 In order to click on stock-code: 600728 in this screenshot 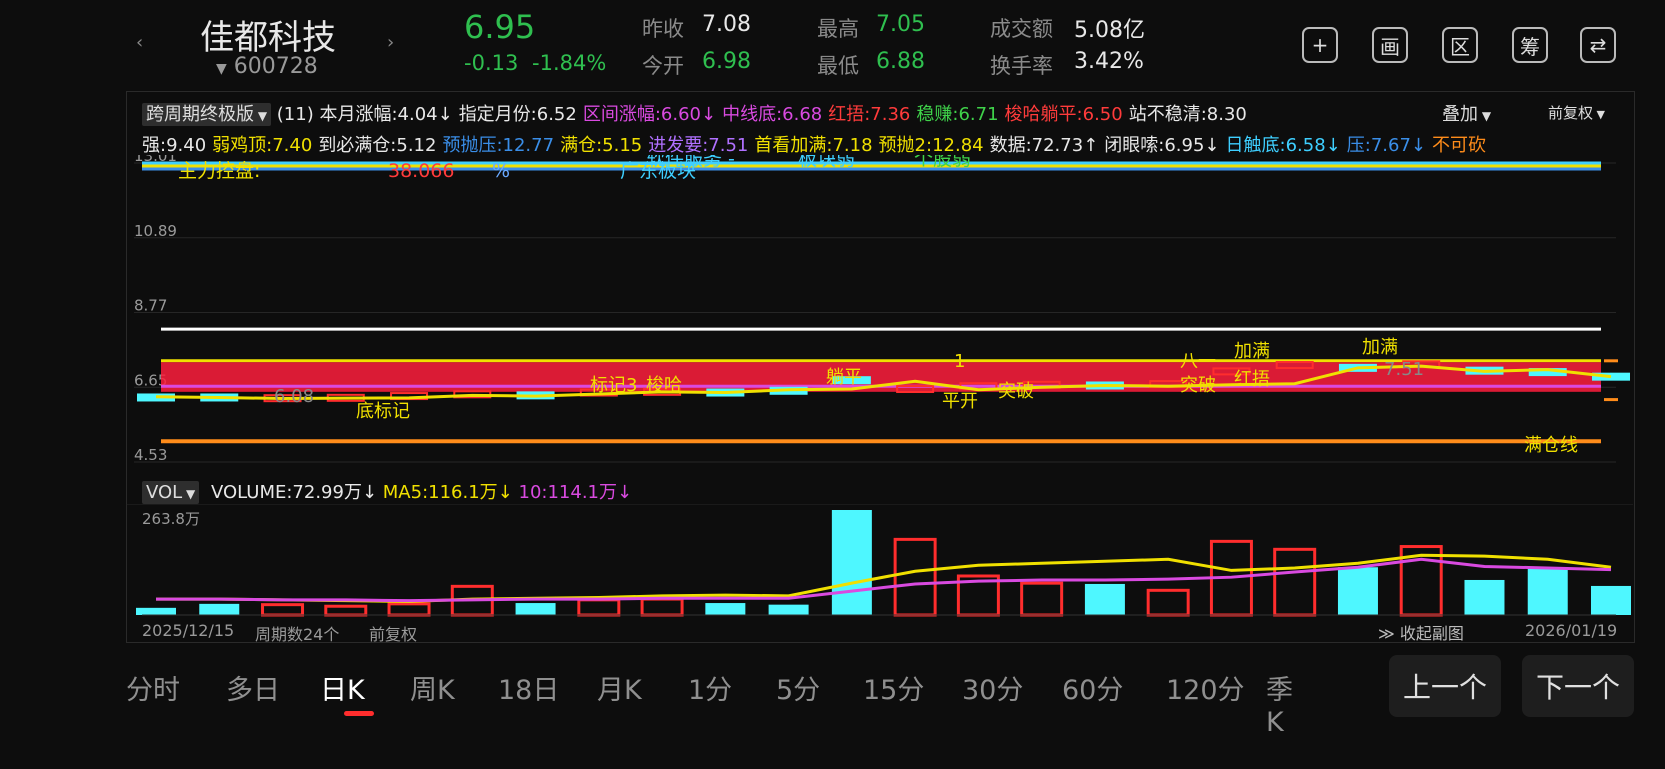, I will do `click(275, 66)`.